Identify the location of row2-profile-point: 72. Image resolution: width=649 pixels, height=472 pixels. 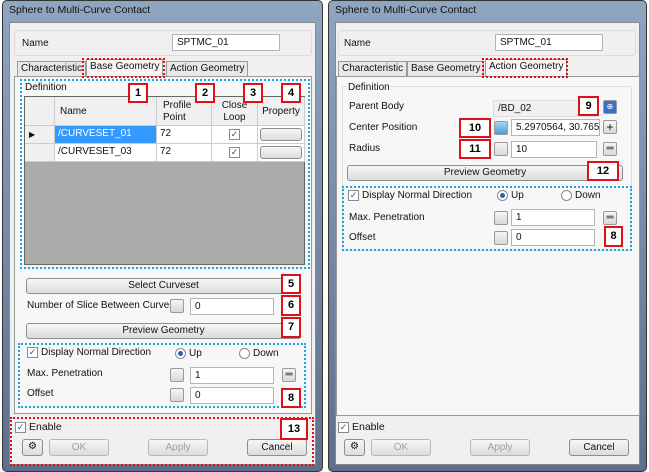
(184, 153).